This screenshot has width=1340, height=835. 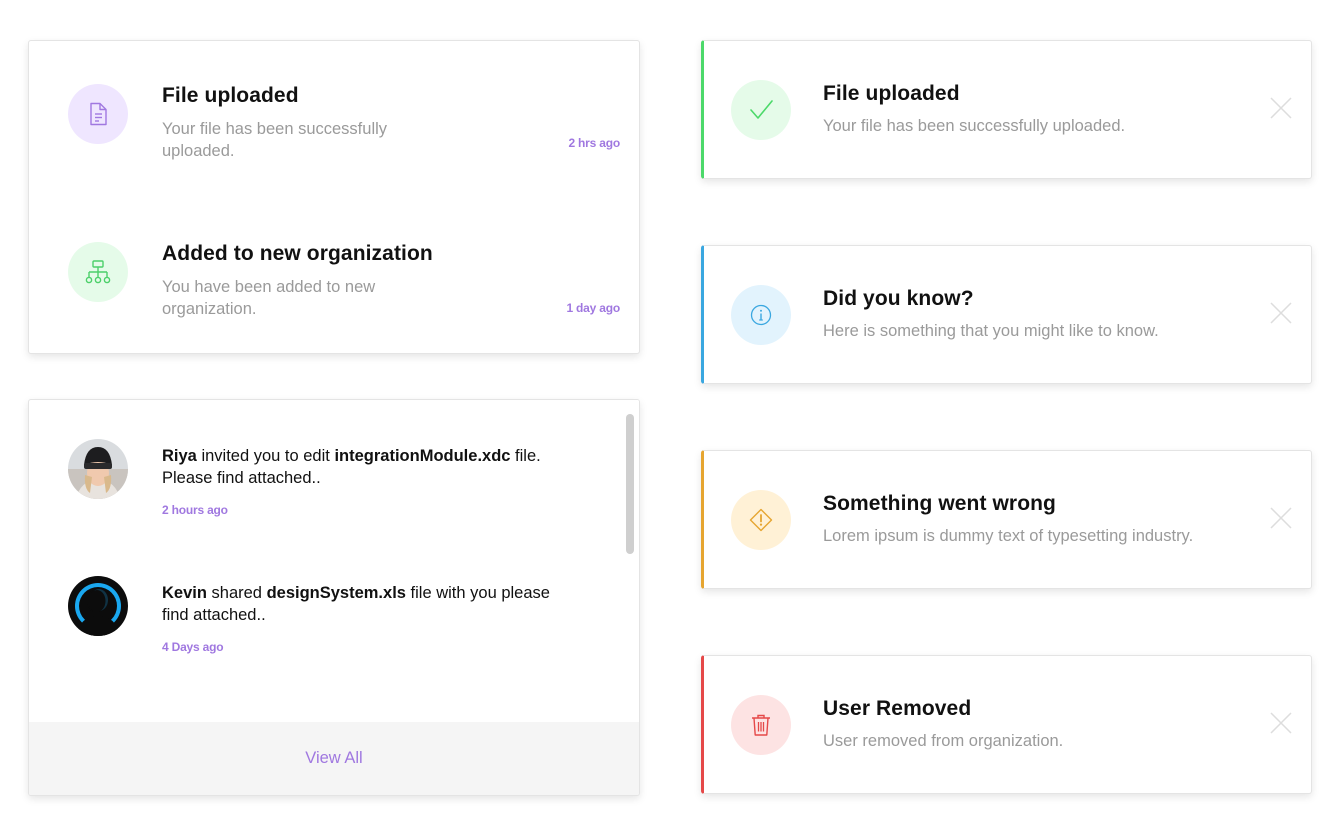 I want to click on organization-icon, so click(x=98, y=272).